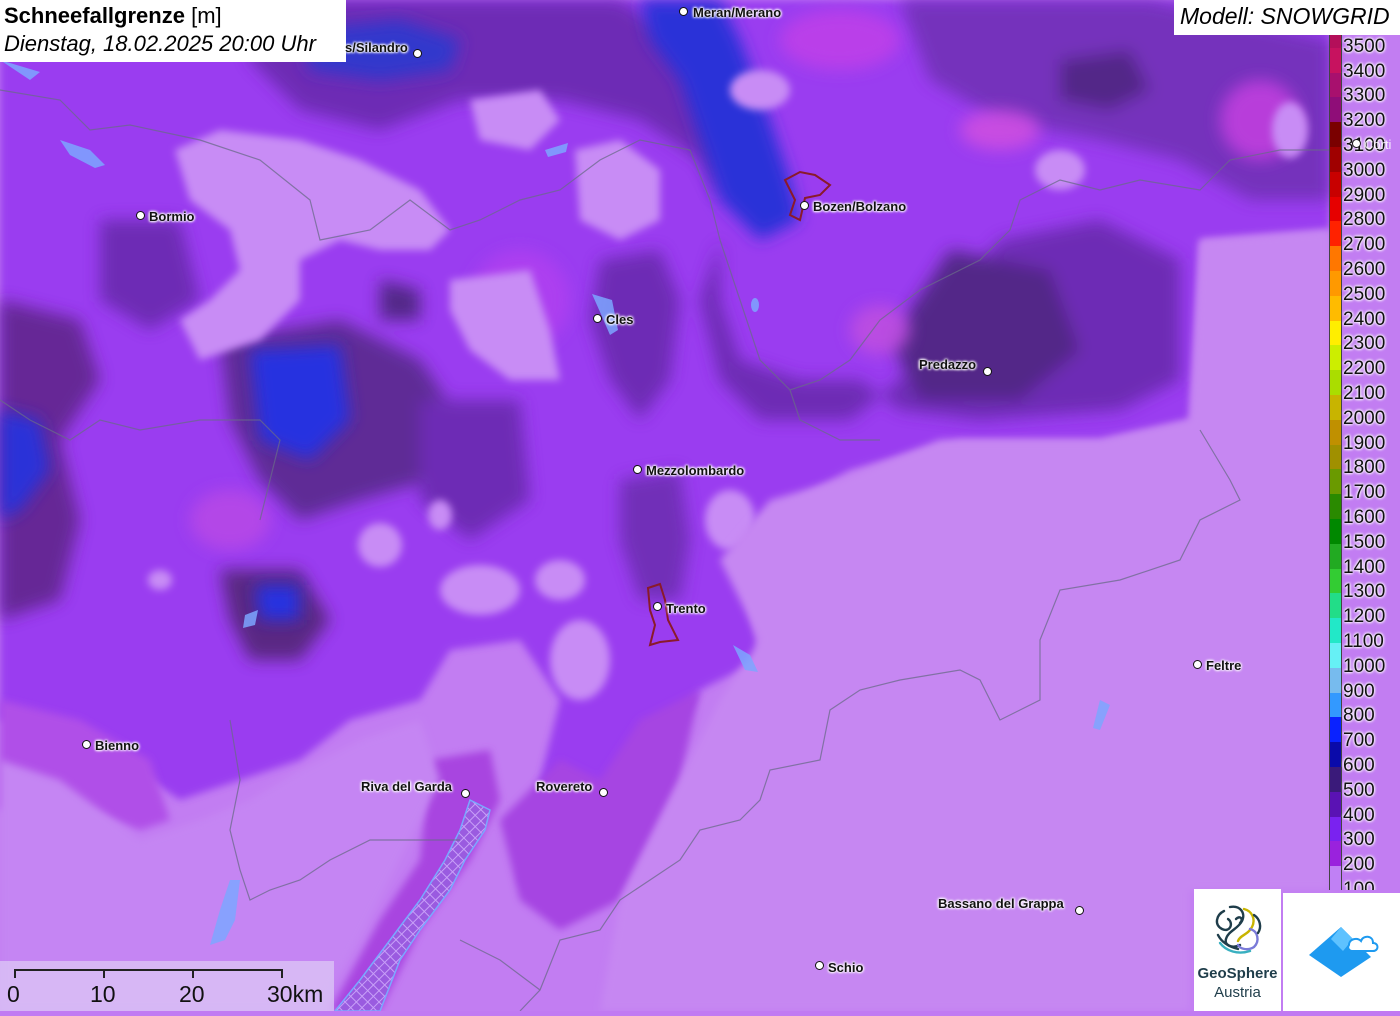 This screenshot has width=1400, height=1016. What do you see at coordinates (1364, 64) in the screenshot?
I see `legend-item: 3400` at bounding box center [1364, 64].